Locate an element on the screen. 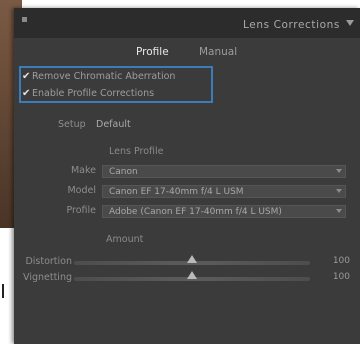  make-value: Canon is located at coordinates (123, 172).